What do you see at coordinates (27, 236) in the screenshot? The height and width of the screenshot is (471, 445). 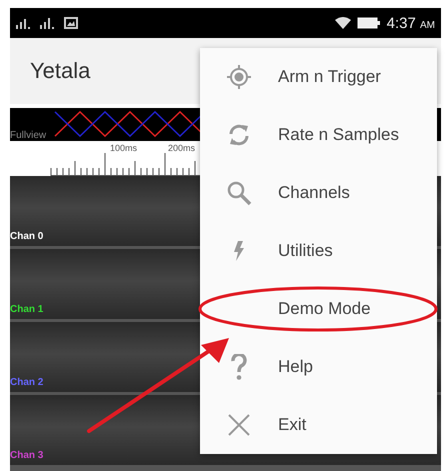 I see `channel-label: Chan 0` at bounding box center [27, 236].